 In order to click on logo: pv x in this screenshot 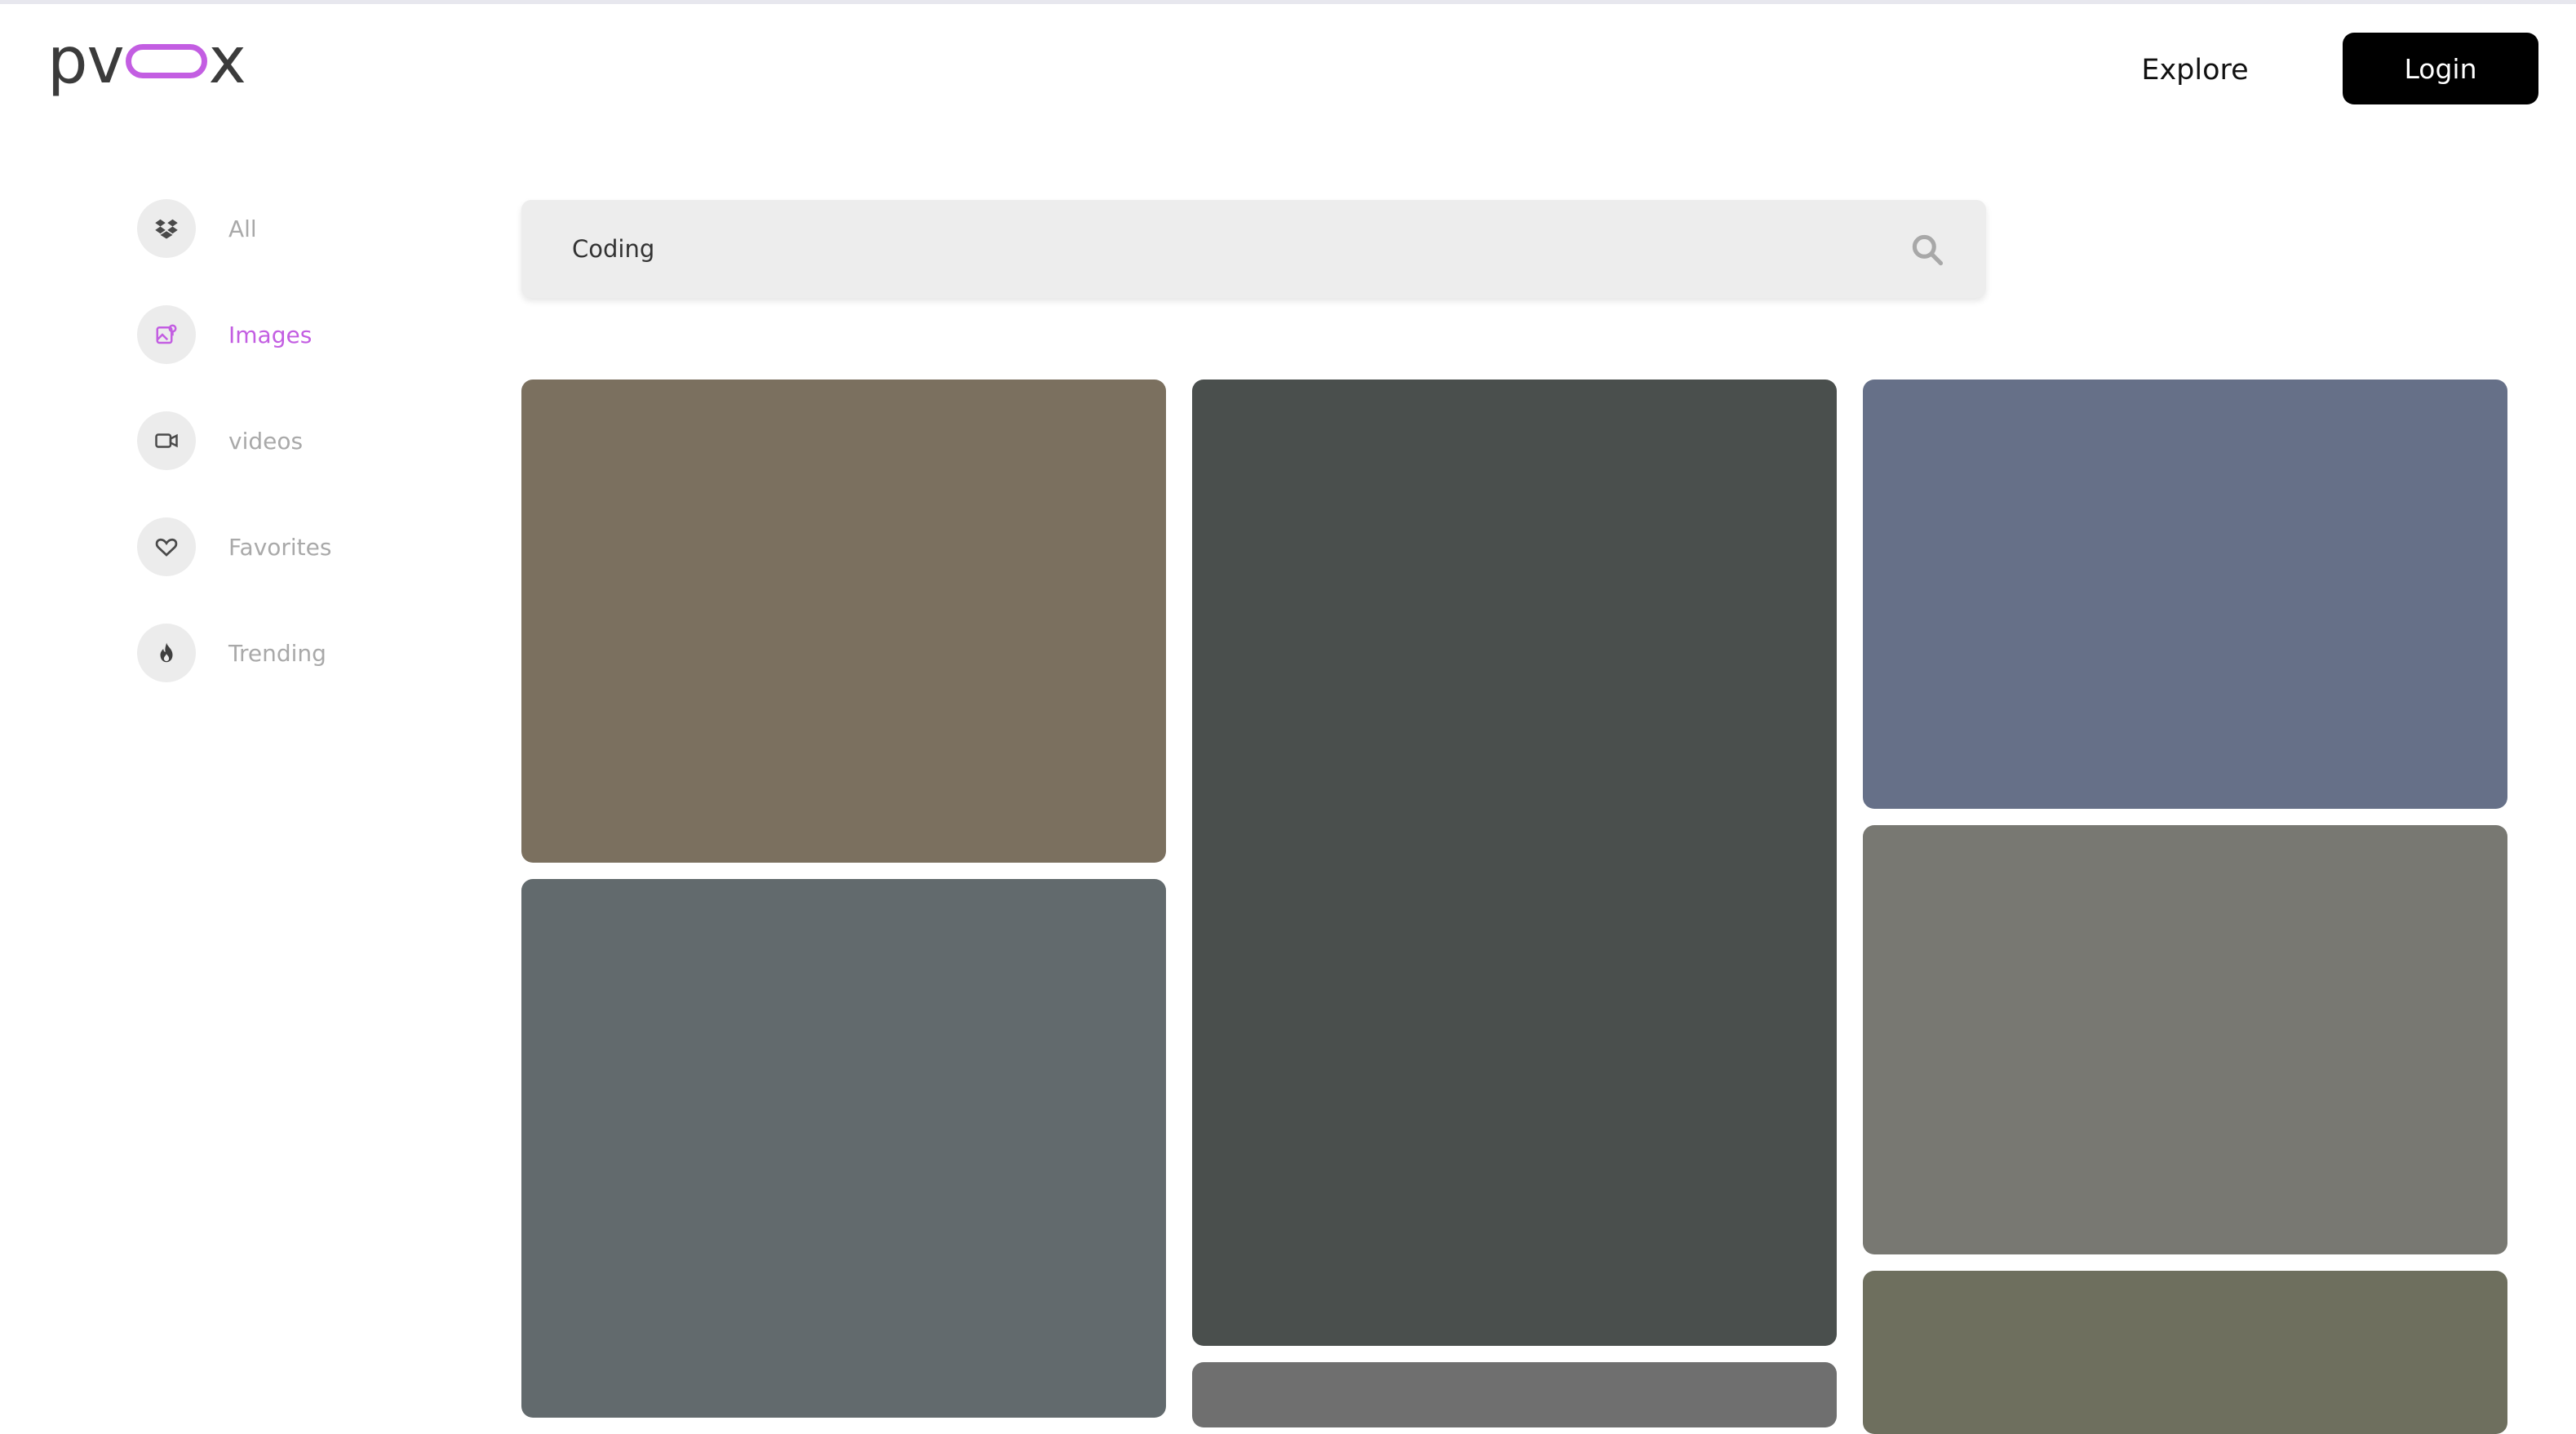, I will do `click(146, 61)`.